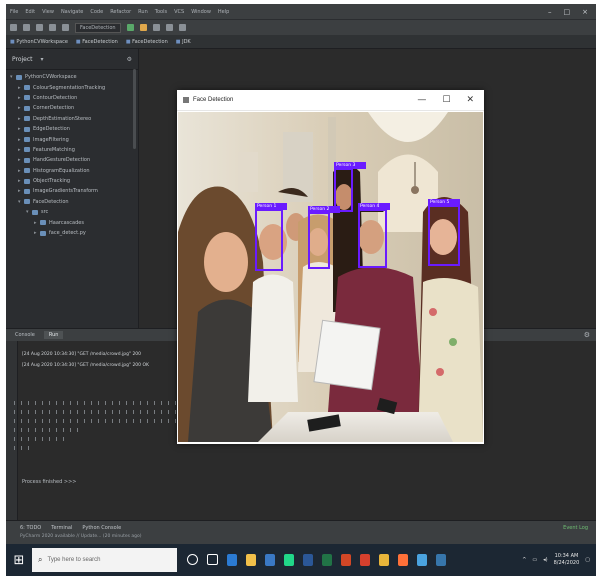 The height and width of the screenshot is (578, 600). Describe the element at coordinates (587, 560) in the screenshot. I see `notification-icon: ▢` at that location.